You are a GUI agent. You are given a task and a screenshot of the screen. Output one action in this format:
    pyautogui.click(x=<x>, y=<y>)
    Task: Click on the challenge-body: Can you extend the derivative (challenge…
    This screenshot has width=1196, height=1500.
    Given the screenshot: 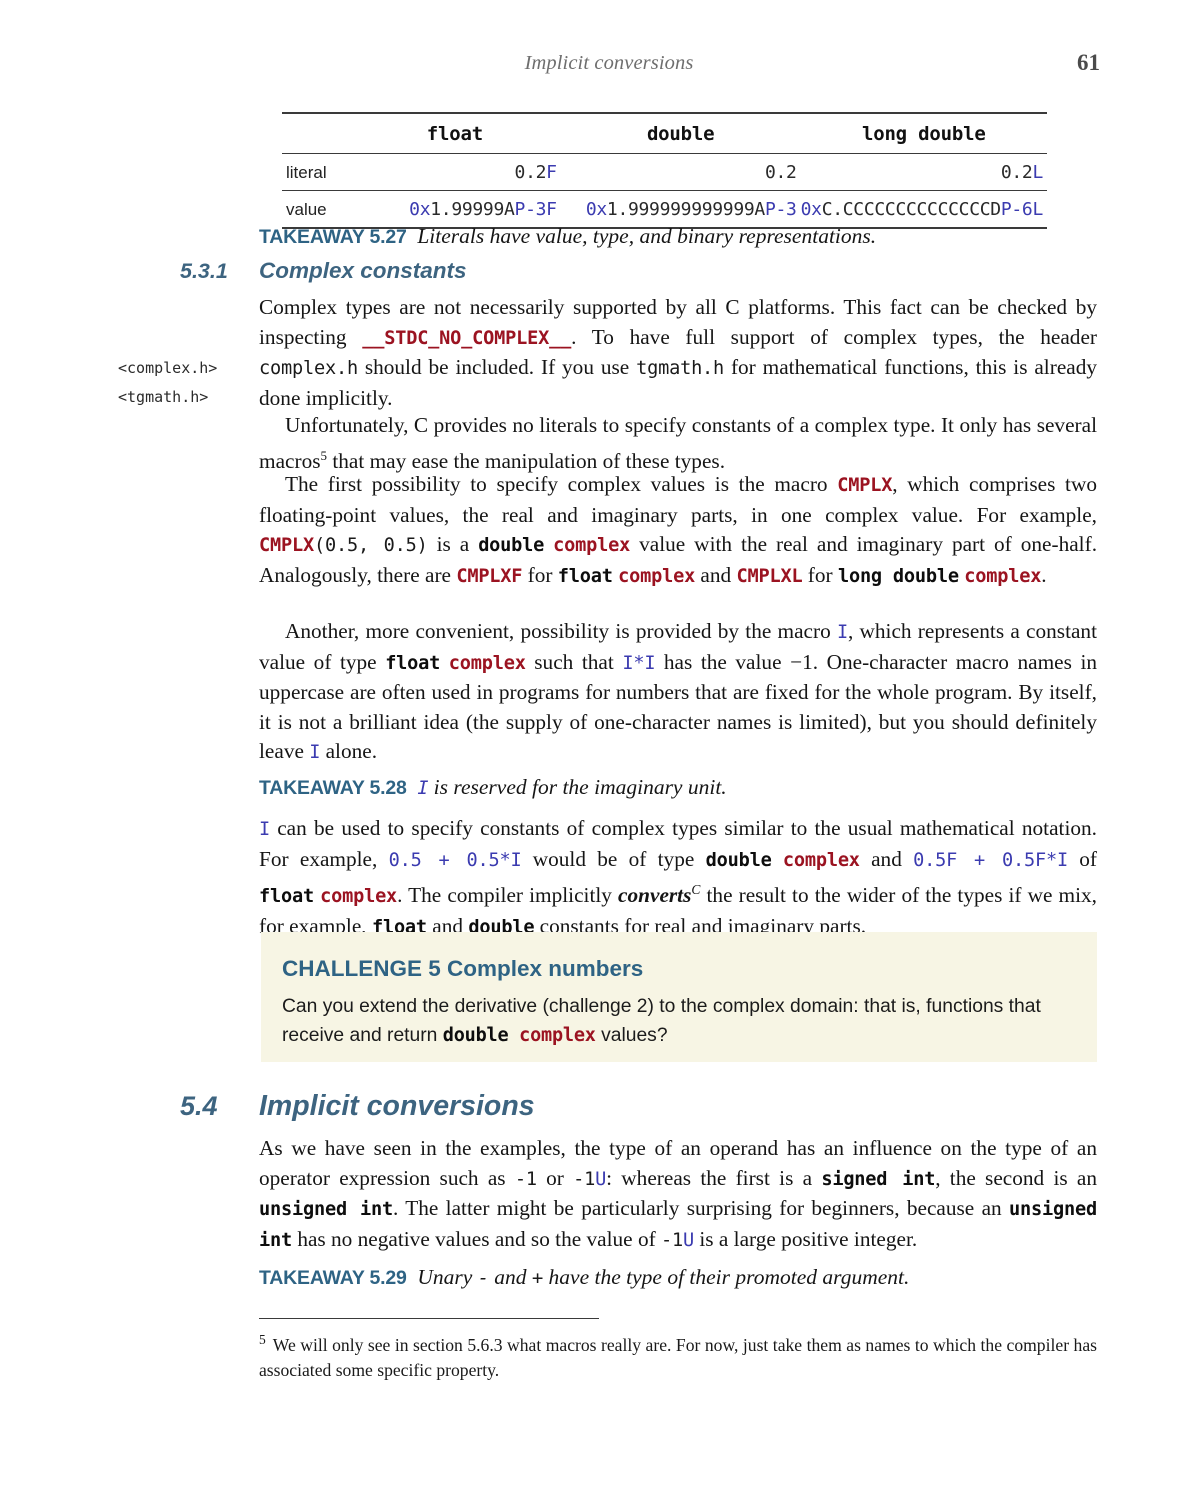 What is the action you would take?
    pyautogui.click(x=679, y=1021)
    